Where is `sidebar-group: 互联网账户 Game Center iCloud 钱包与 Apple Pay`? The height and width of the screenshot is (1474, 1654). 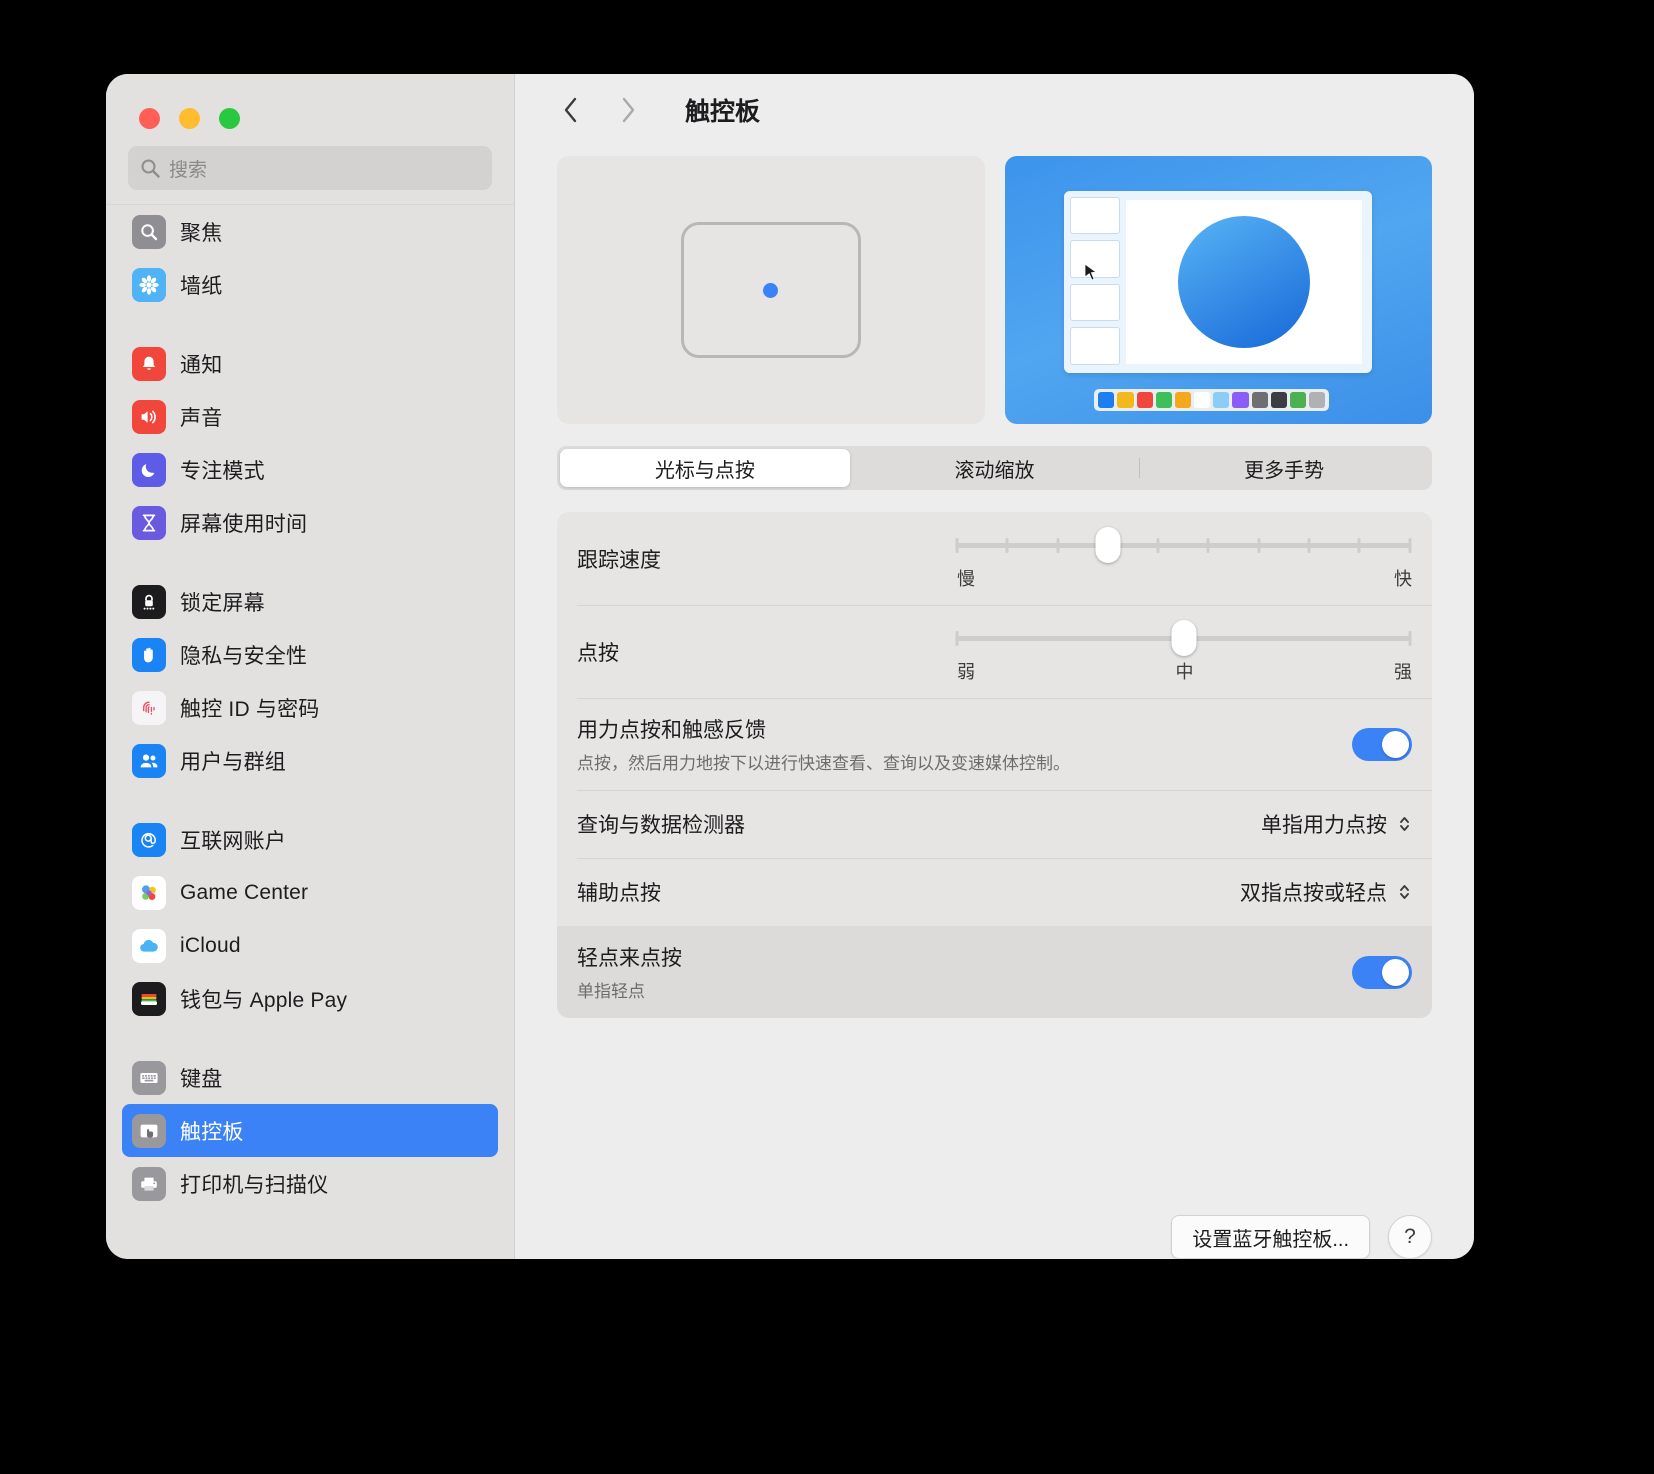 sidebar-group: 互联网账户 Game Center iCloud 钱包与 Apple Pay is located at coordinates (310, 919).